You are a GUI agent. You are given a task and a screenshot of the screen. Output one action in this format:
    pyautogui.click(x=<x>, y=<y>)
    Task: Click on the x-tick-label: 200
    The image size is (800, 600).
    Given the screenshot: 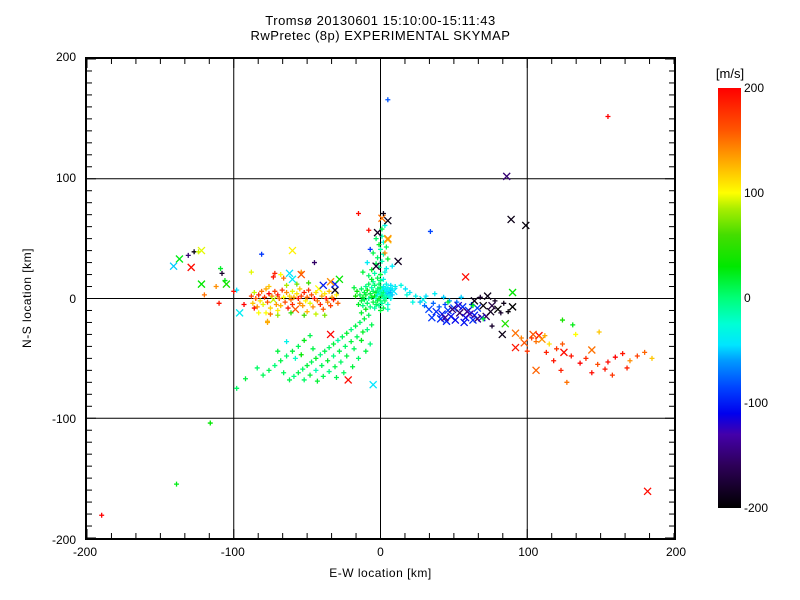 What is the action you would take?
    pyautogui.click(x=676, y=552)
    